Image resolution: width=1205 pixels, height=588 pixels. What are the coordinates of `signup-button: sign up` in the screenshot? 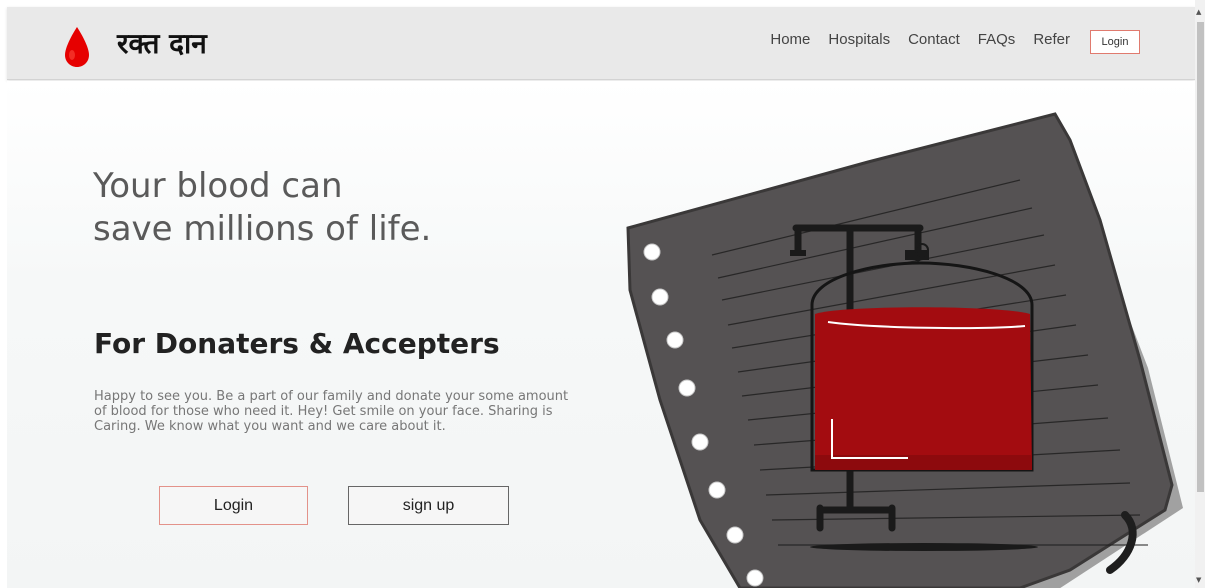 It's located at (428, 505).